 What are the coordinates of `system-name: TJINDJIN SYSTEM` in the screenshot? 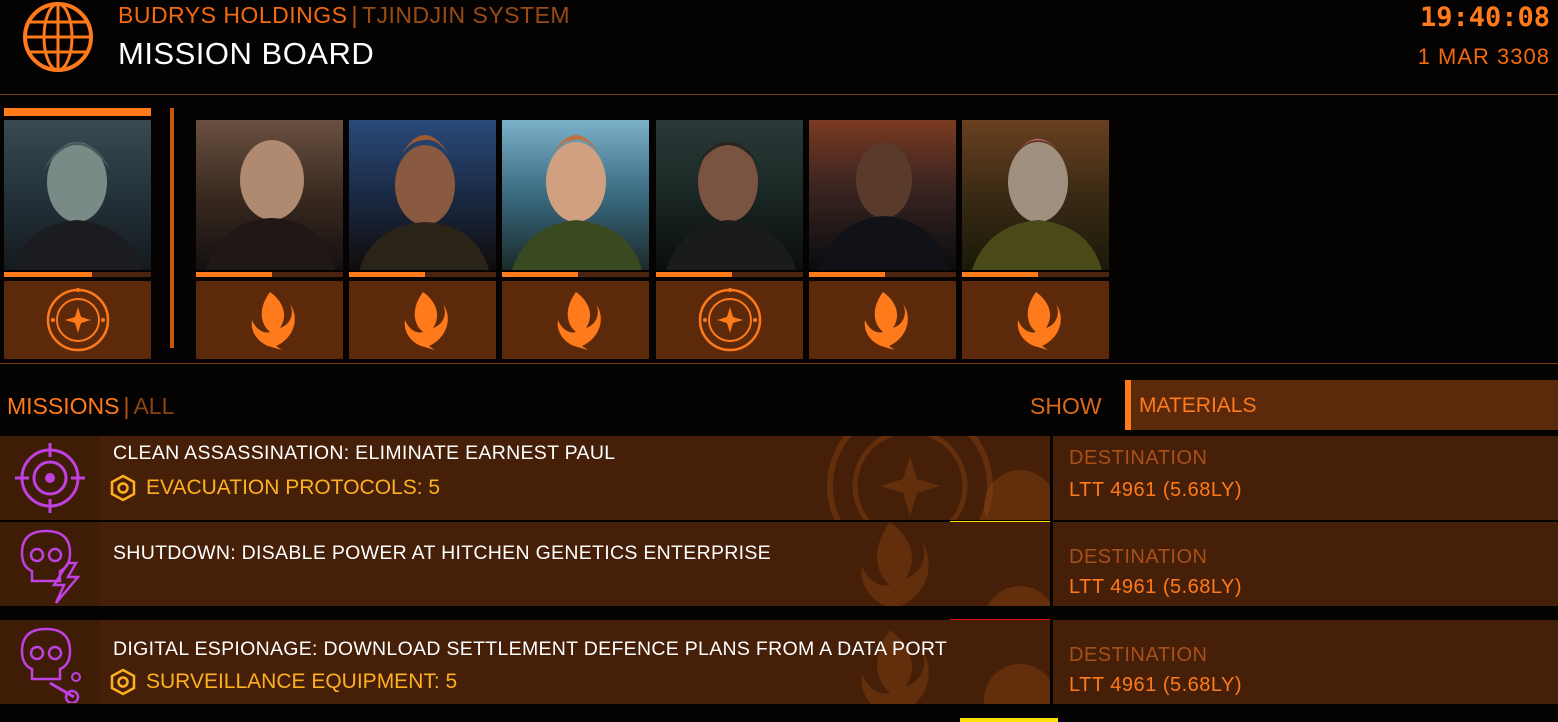 It's located at (466, 15).